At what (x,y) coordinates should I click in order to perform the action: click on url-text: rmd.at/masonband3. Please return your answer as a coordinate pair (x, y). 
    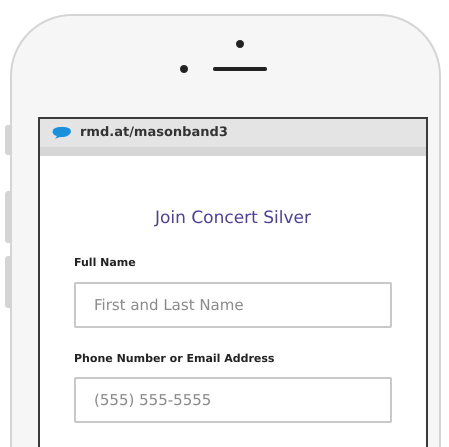
    Looking at the image, I should click on (154, 133).